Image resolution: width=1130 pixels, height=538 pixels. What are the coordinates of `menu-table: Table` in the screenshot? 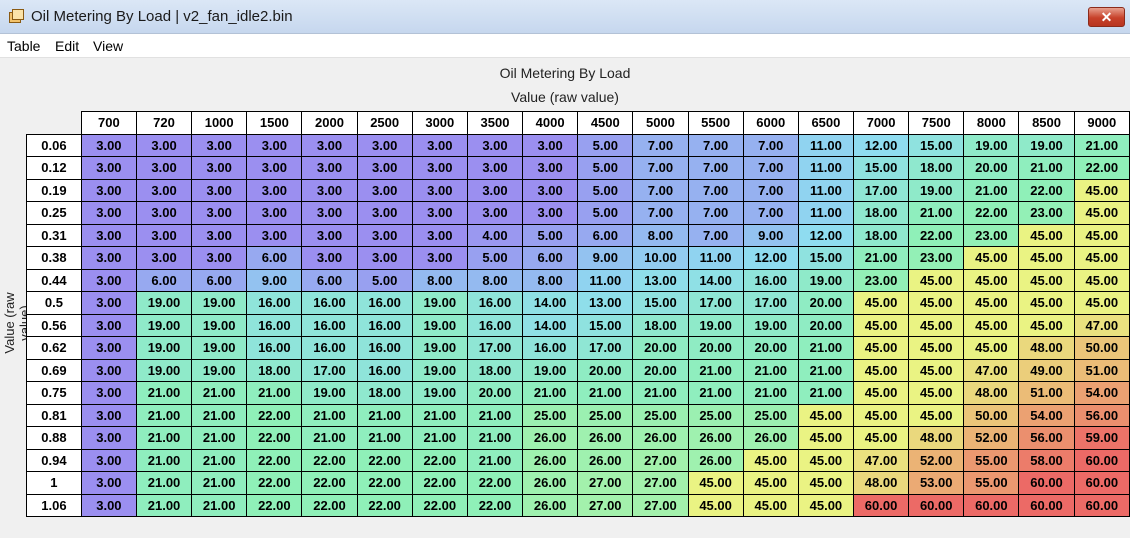 It's located at (23, 46).